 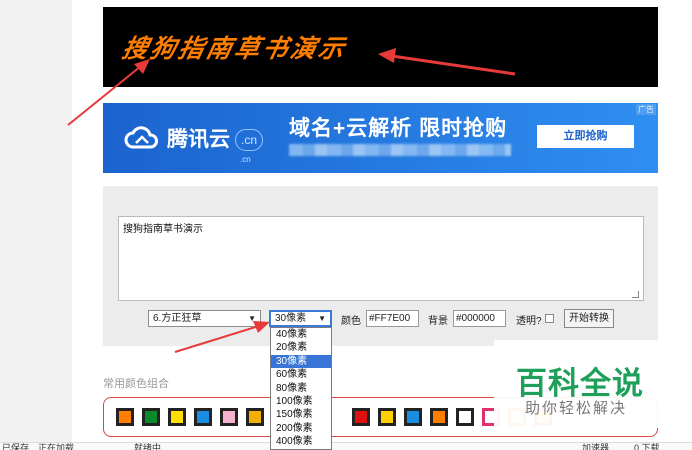 I want to click on size-select: 30像素 ▼, so click(x=300, y=318).